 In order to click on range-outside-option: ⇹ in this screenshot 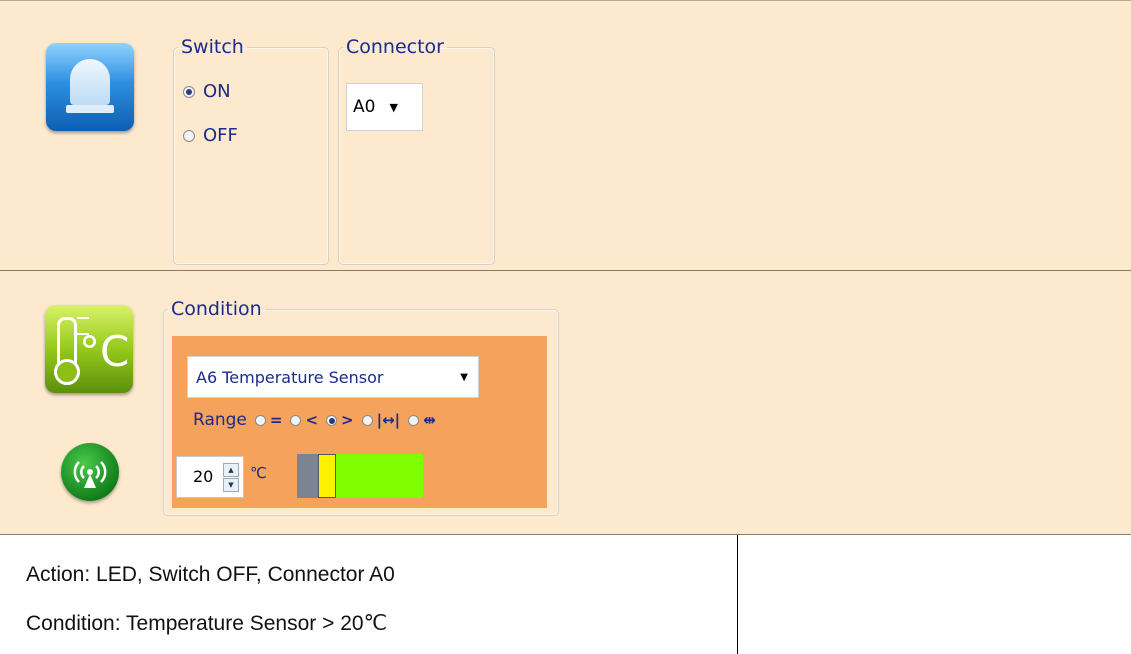, I will do `click(422, 420)`.